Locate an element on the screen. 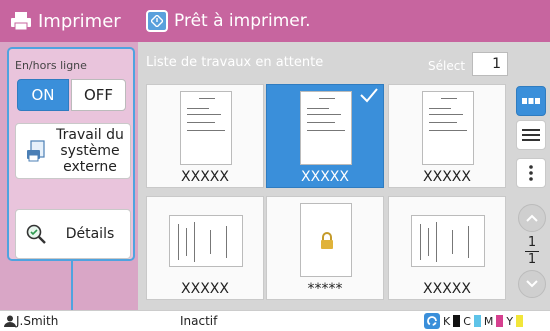 Image resolution: width=550 pixels, height=331 pixels. printer-state: Inactif is located at coordinates (199, 321).